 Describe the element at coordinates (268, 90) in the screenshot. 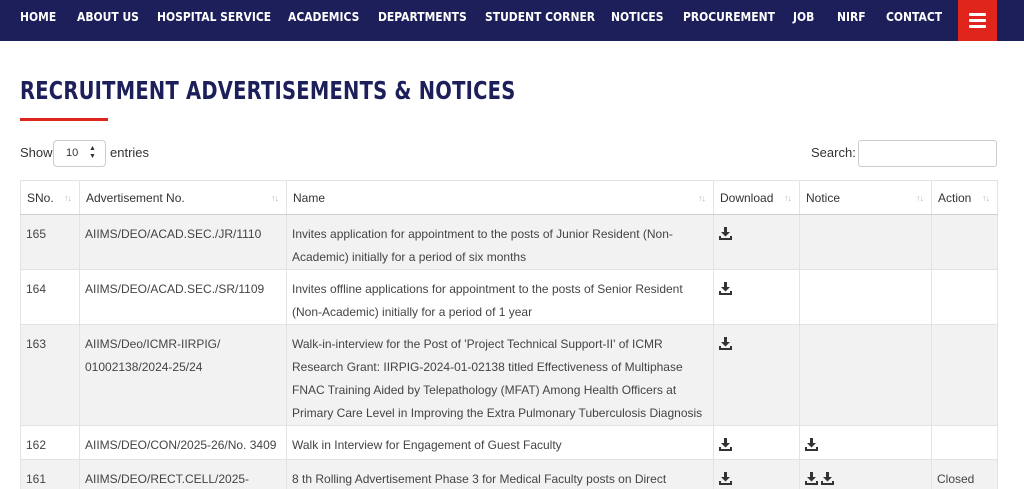

I see `page-title: RECRUITMENT ADVERTISEMENTS & NOTICES` at that location.